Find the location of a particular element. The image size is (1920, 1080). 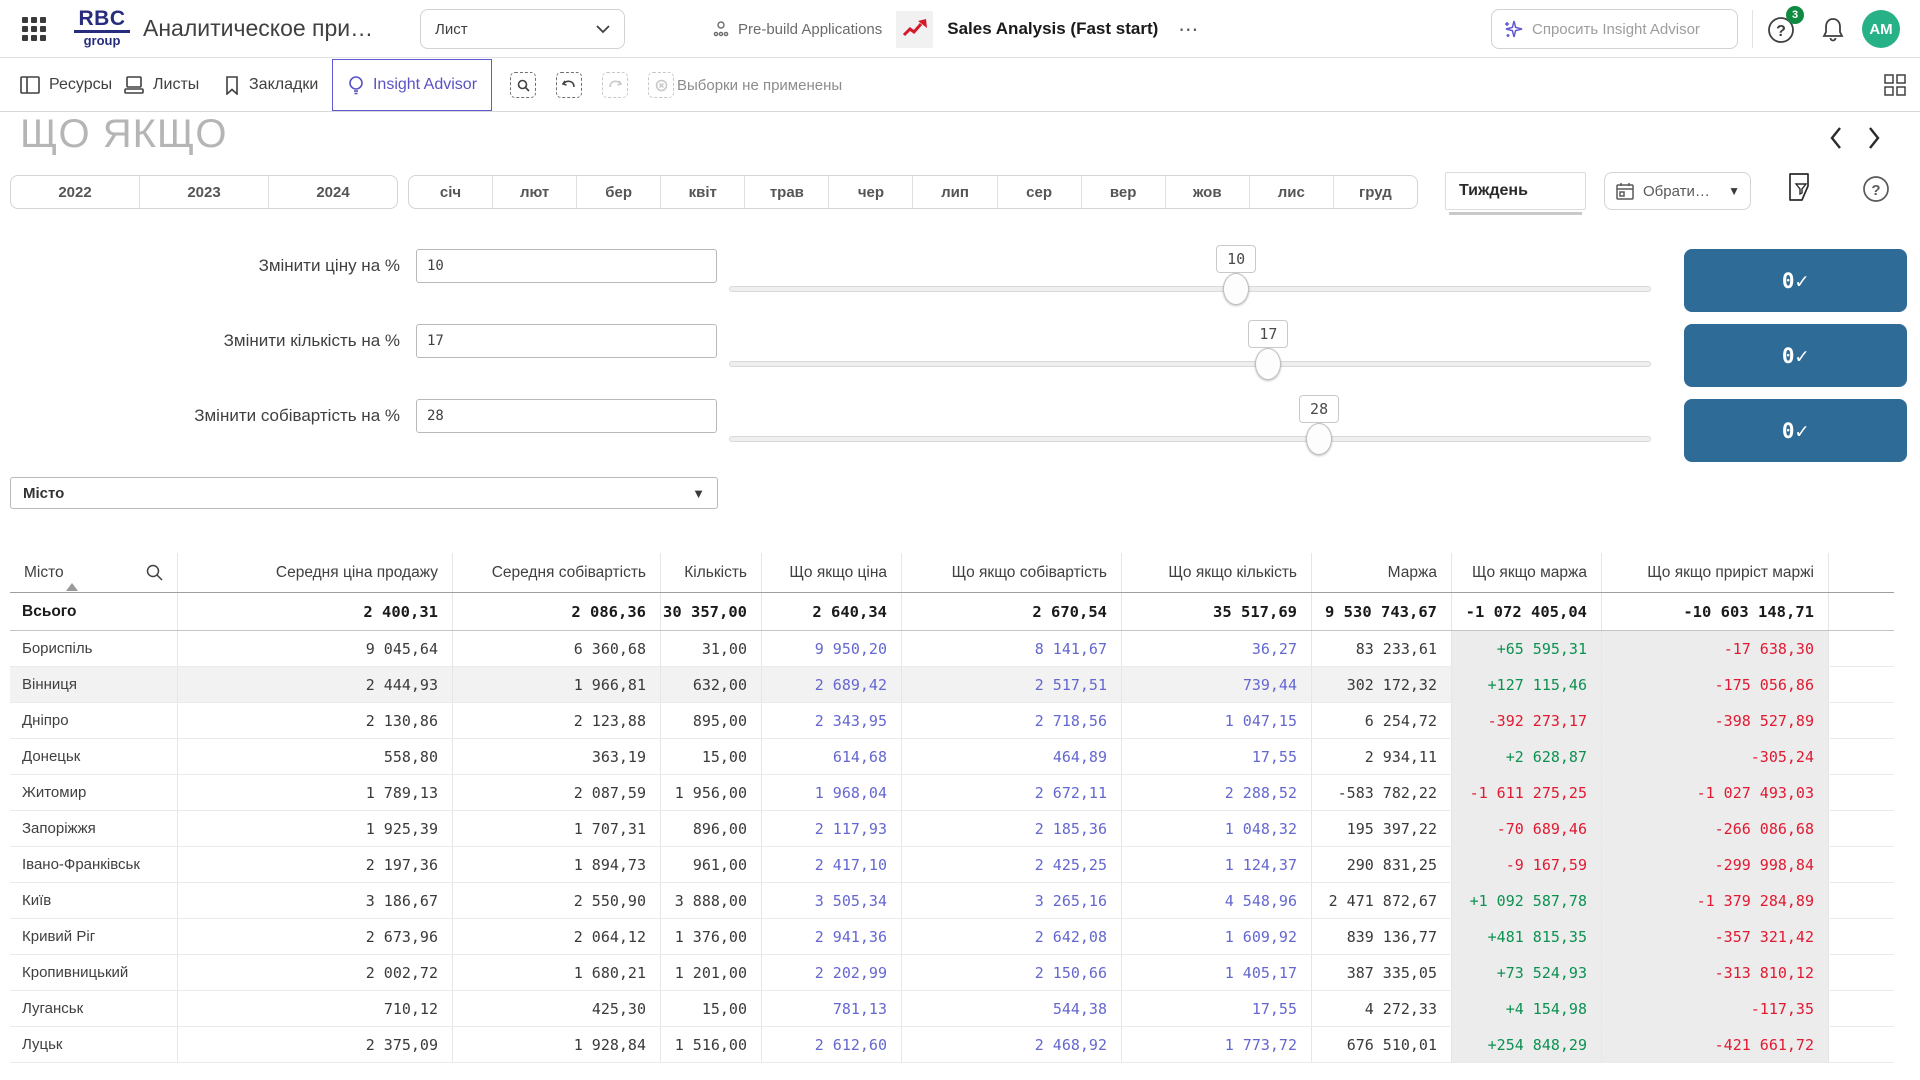

insight-advisor-button: Insight Advisor is located at coordinates (412, 85).